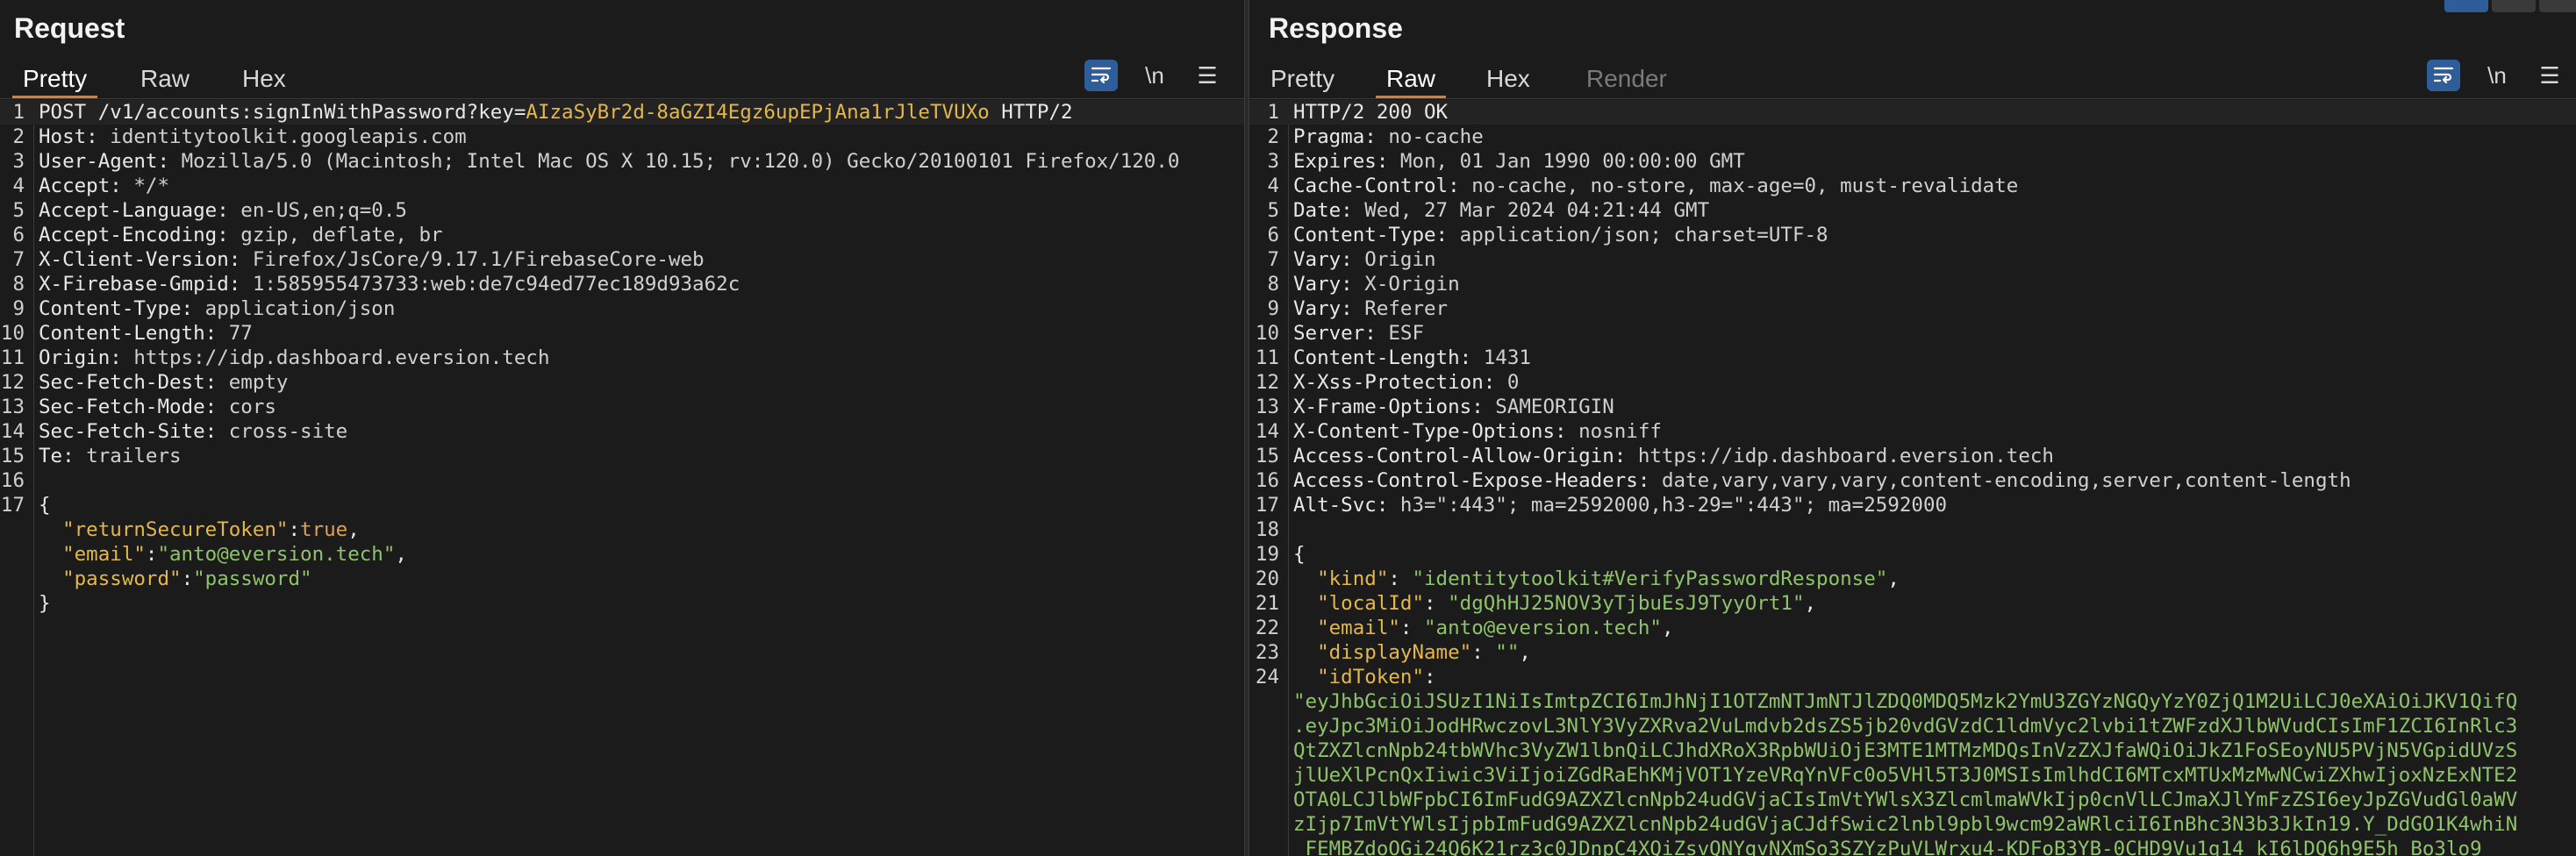  Describe the element at coordinates (1302, 78) in the screenshot. I see `response-tab-pretty: Pretty` at that location.